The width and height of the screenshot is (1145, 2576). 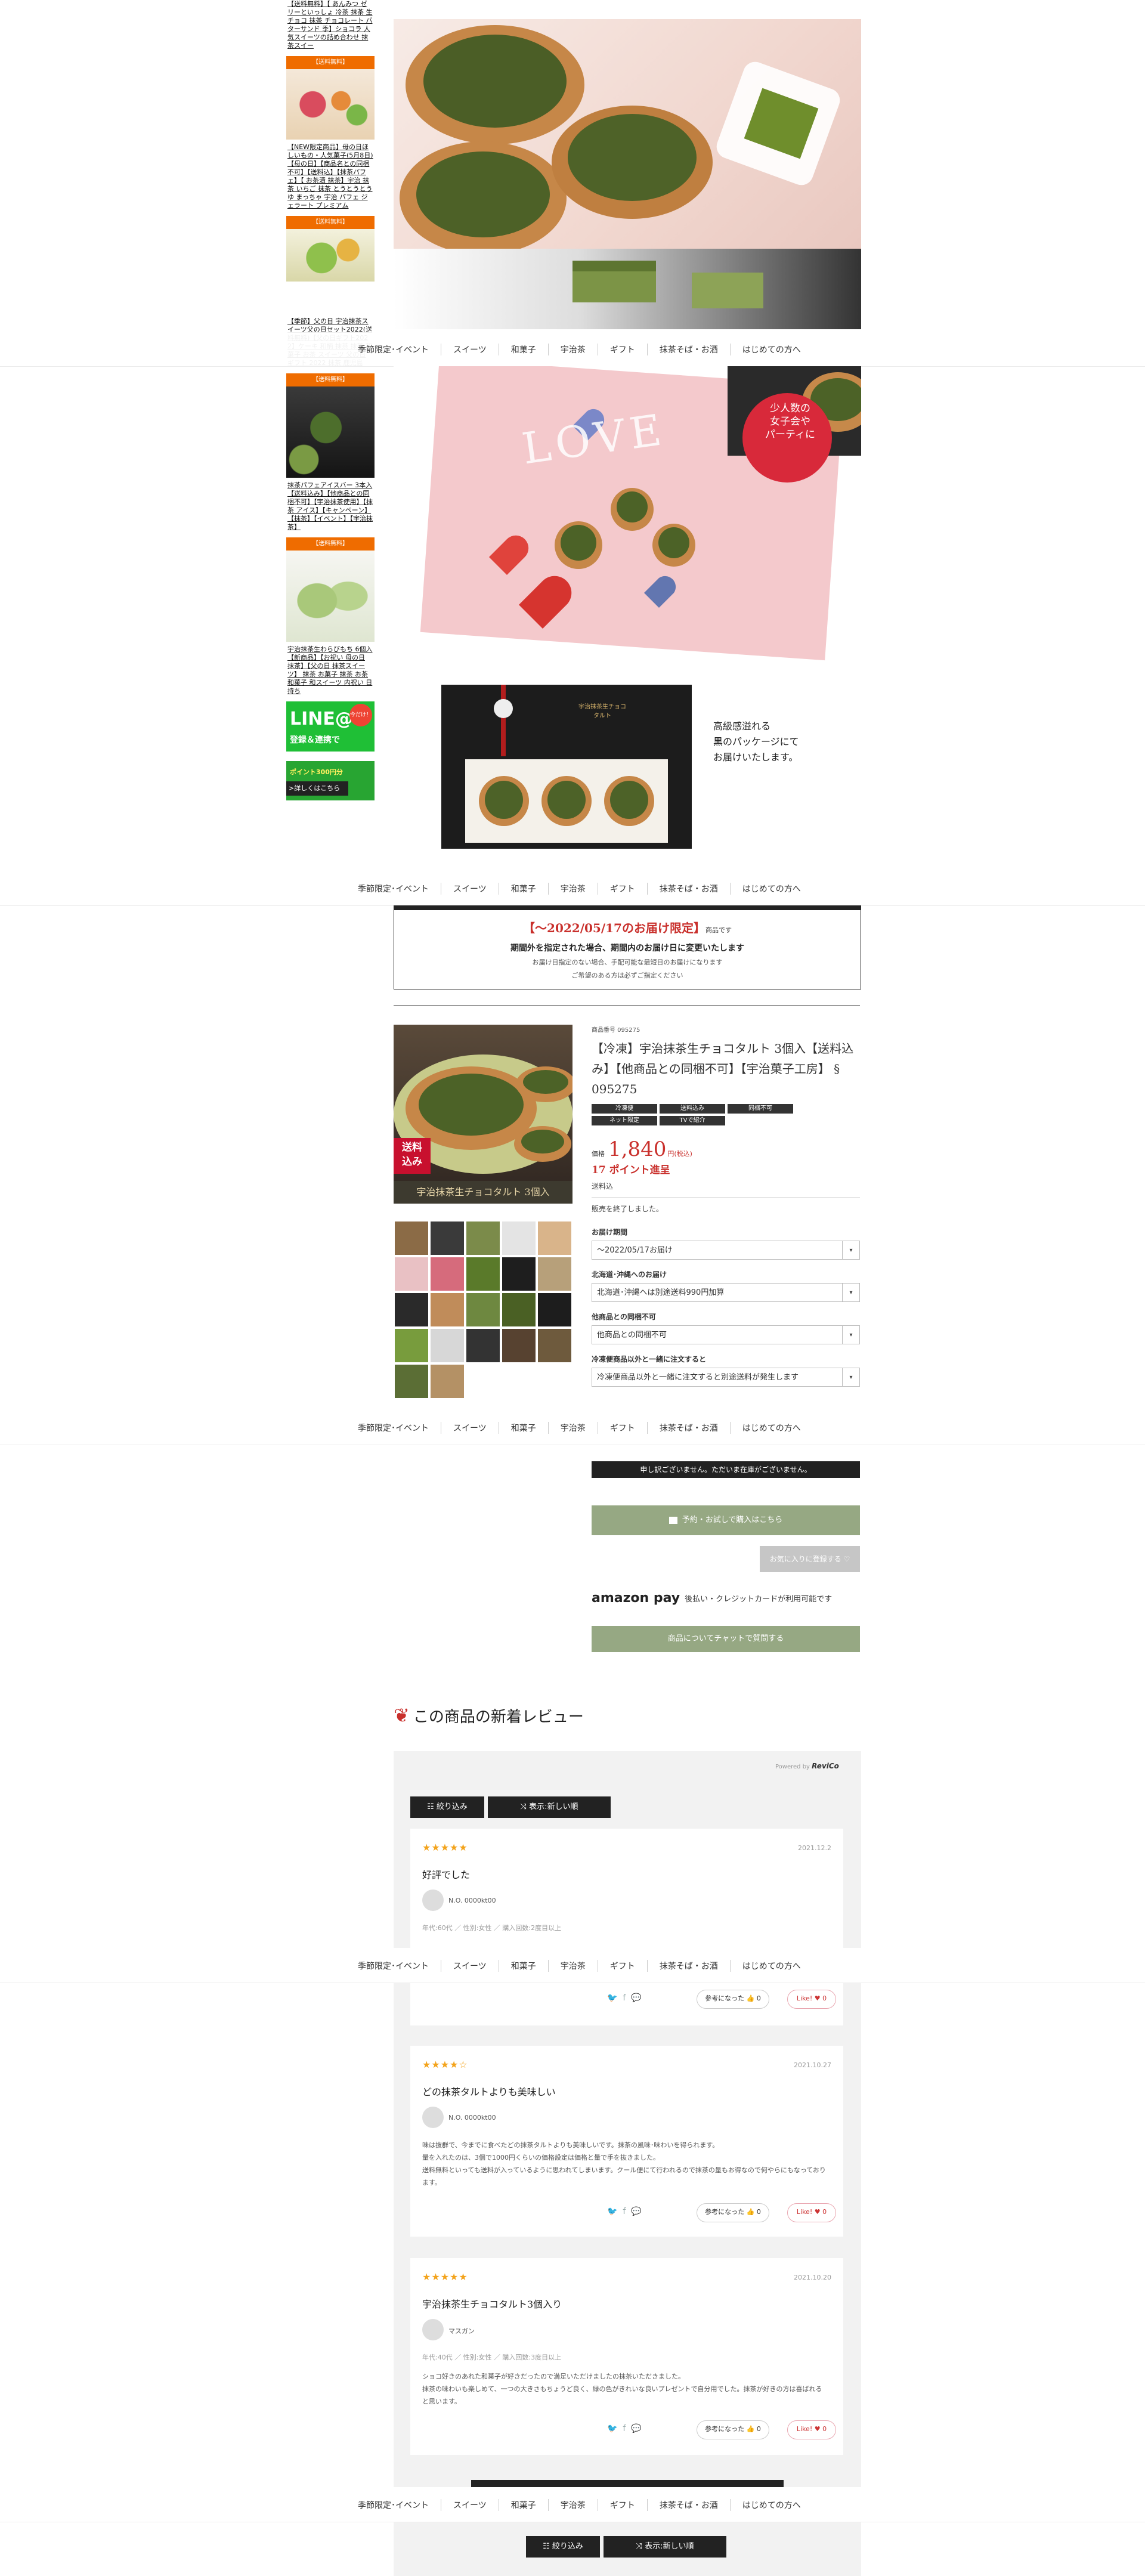 I want to click on favorite-button: お気に入りに登録する ♡, so click(x=810, y=1559).